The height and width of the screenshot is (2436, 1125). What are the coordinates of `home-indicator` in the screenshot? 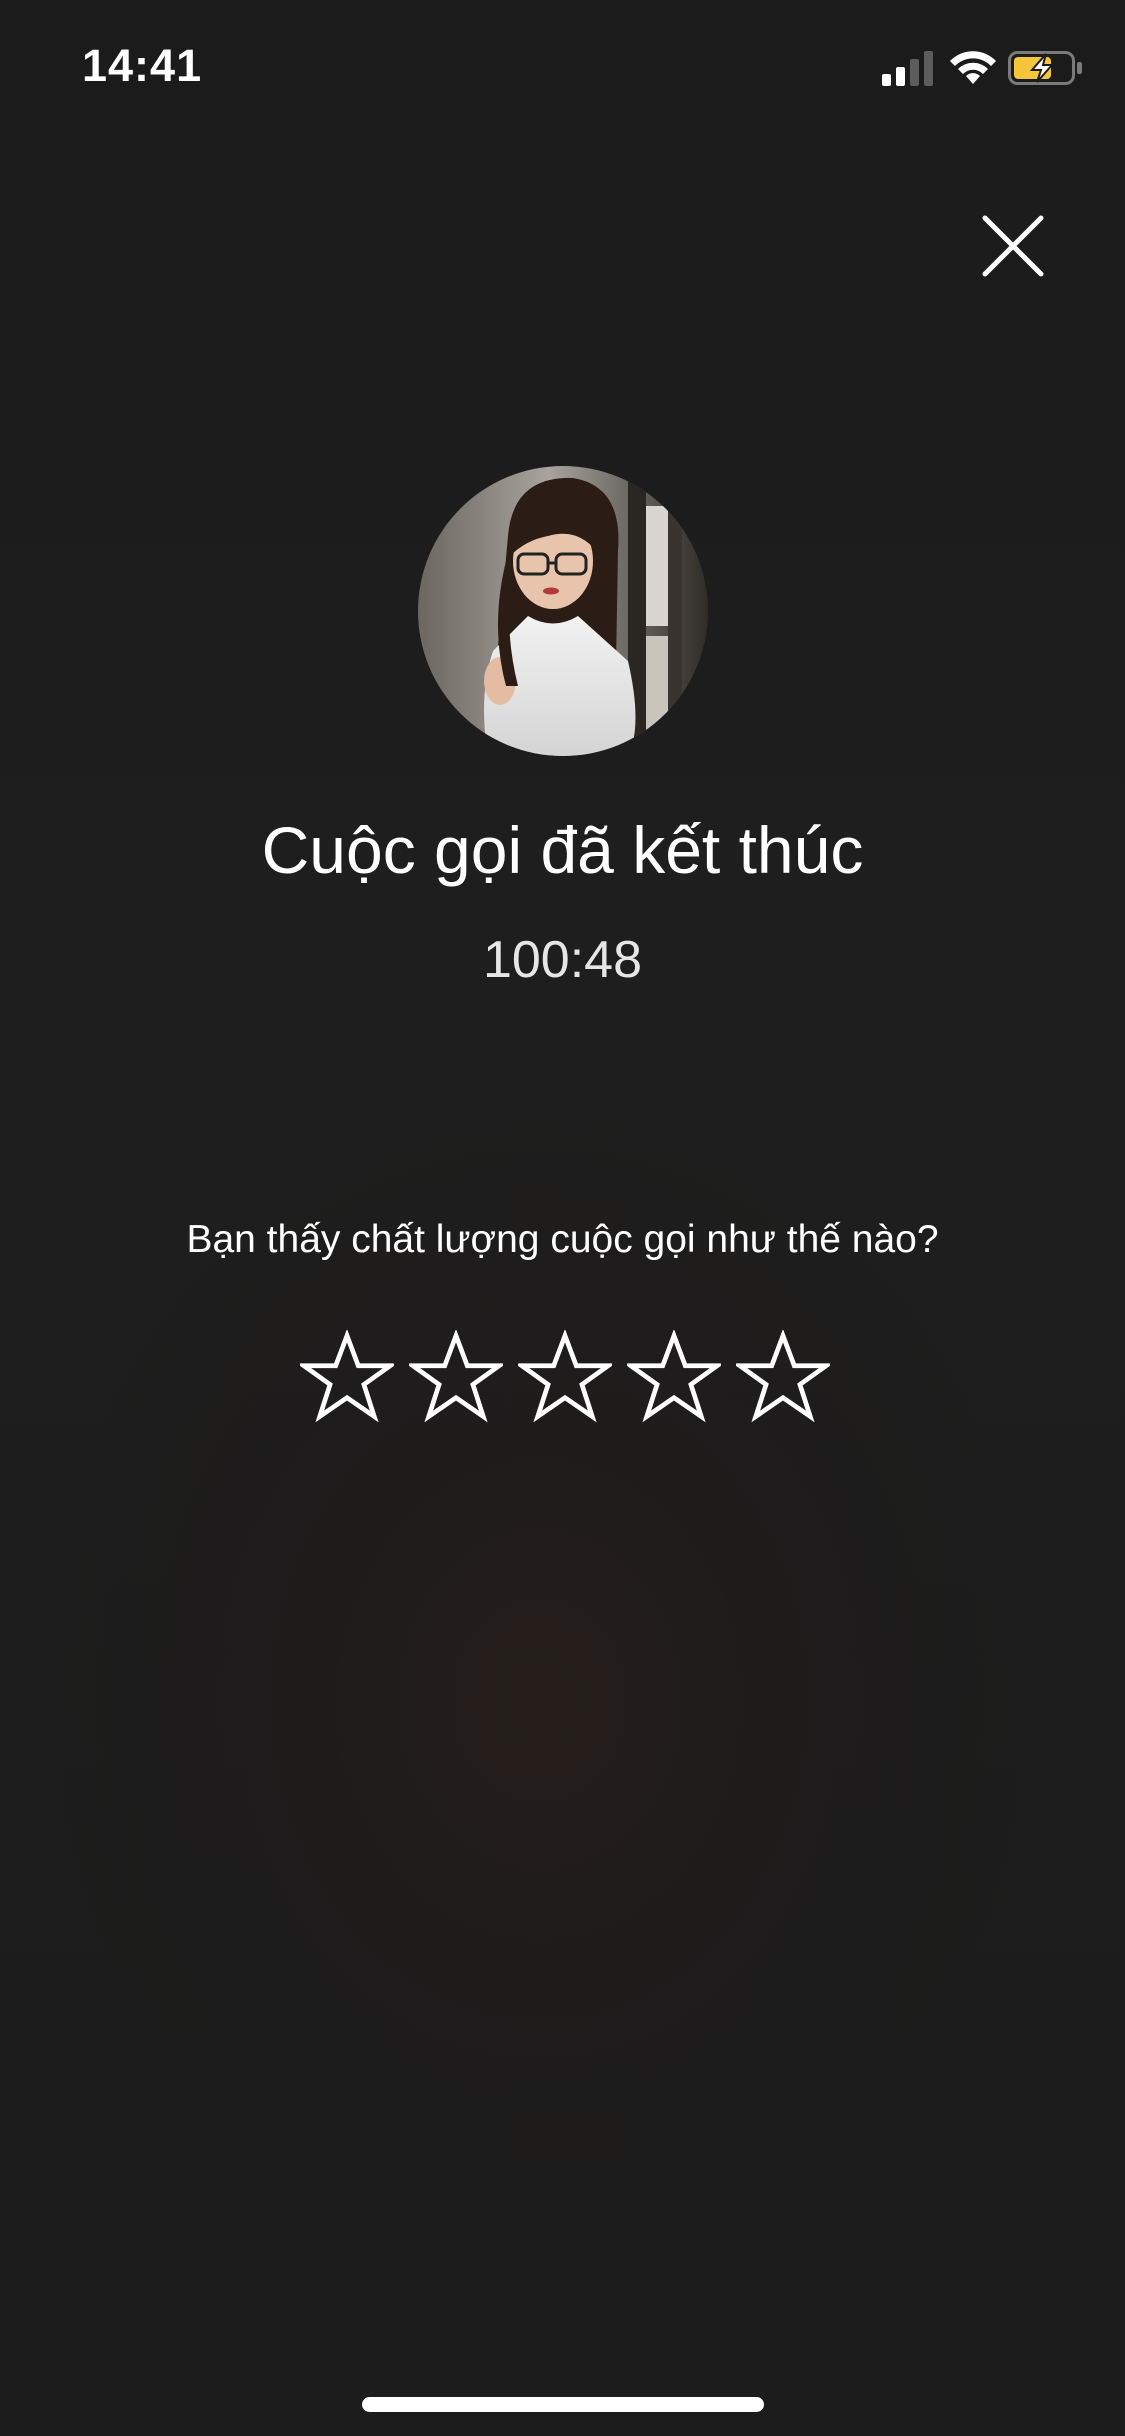 It's located at (563, 2404).